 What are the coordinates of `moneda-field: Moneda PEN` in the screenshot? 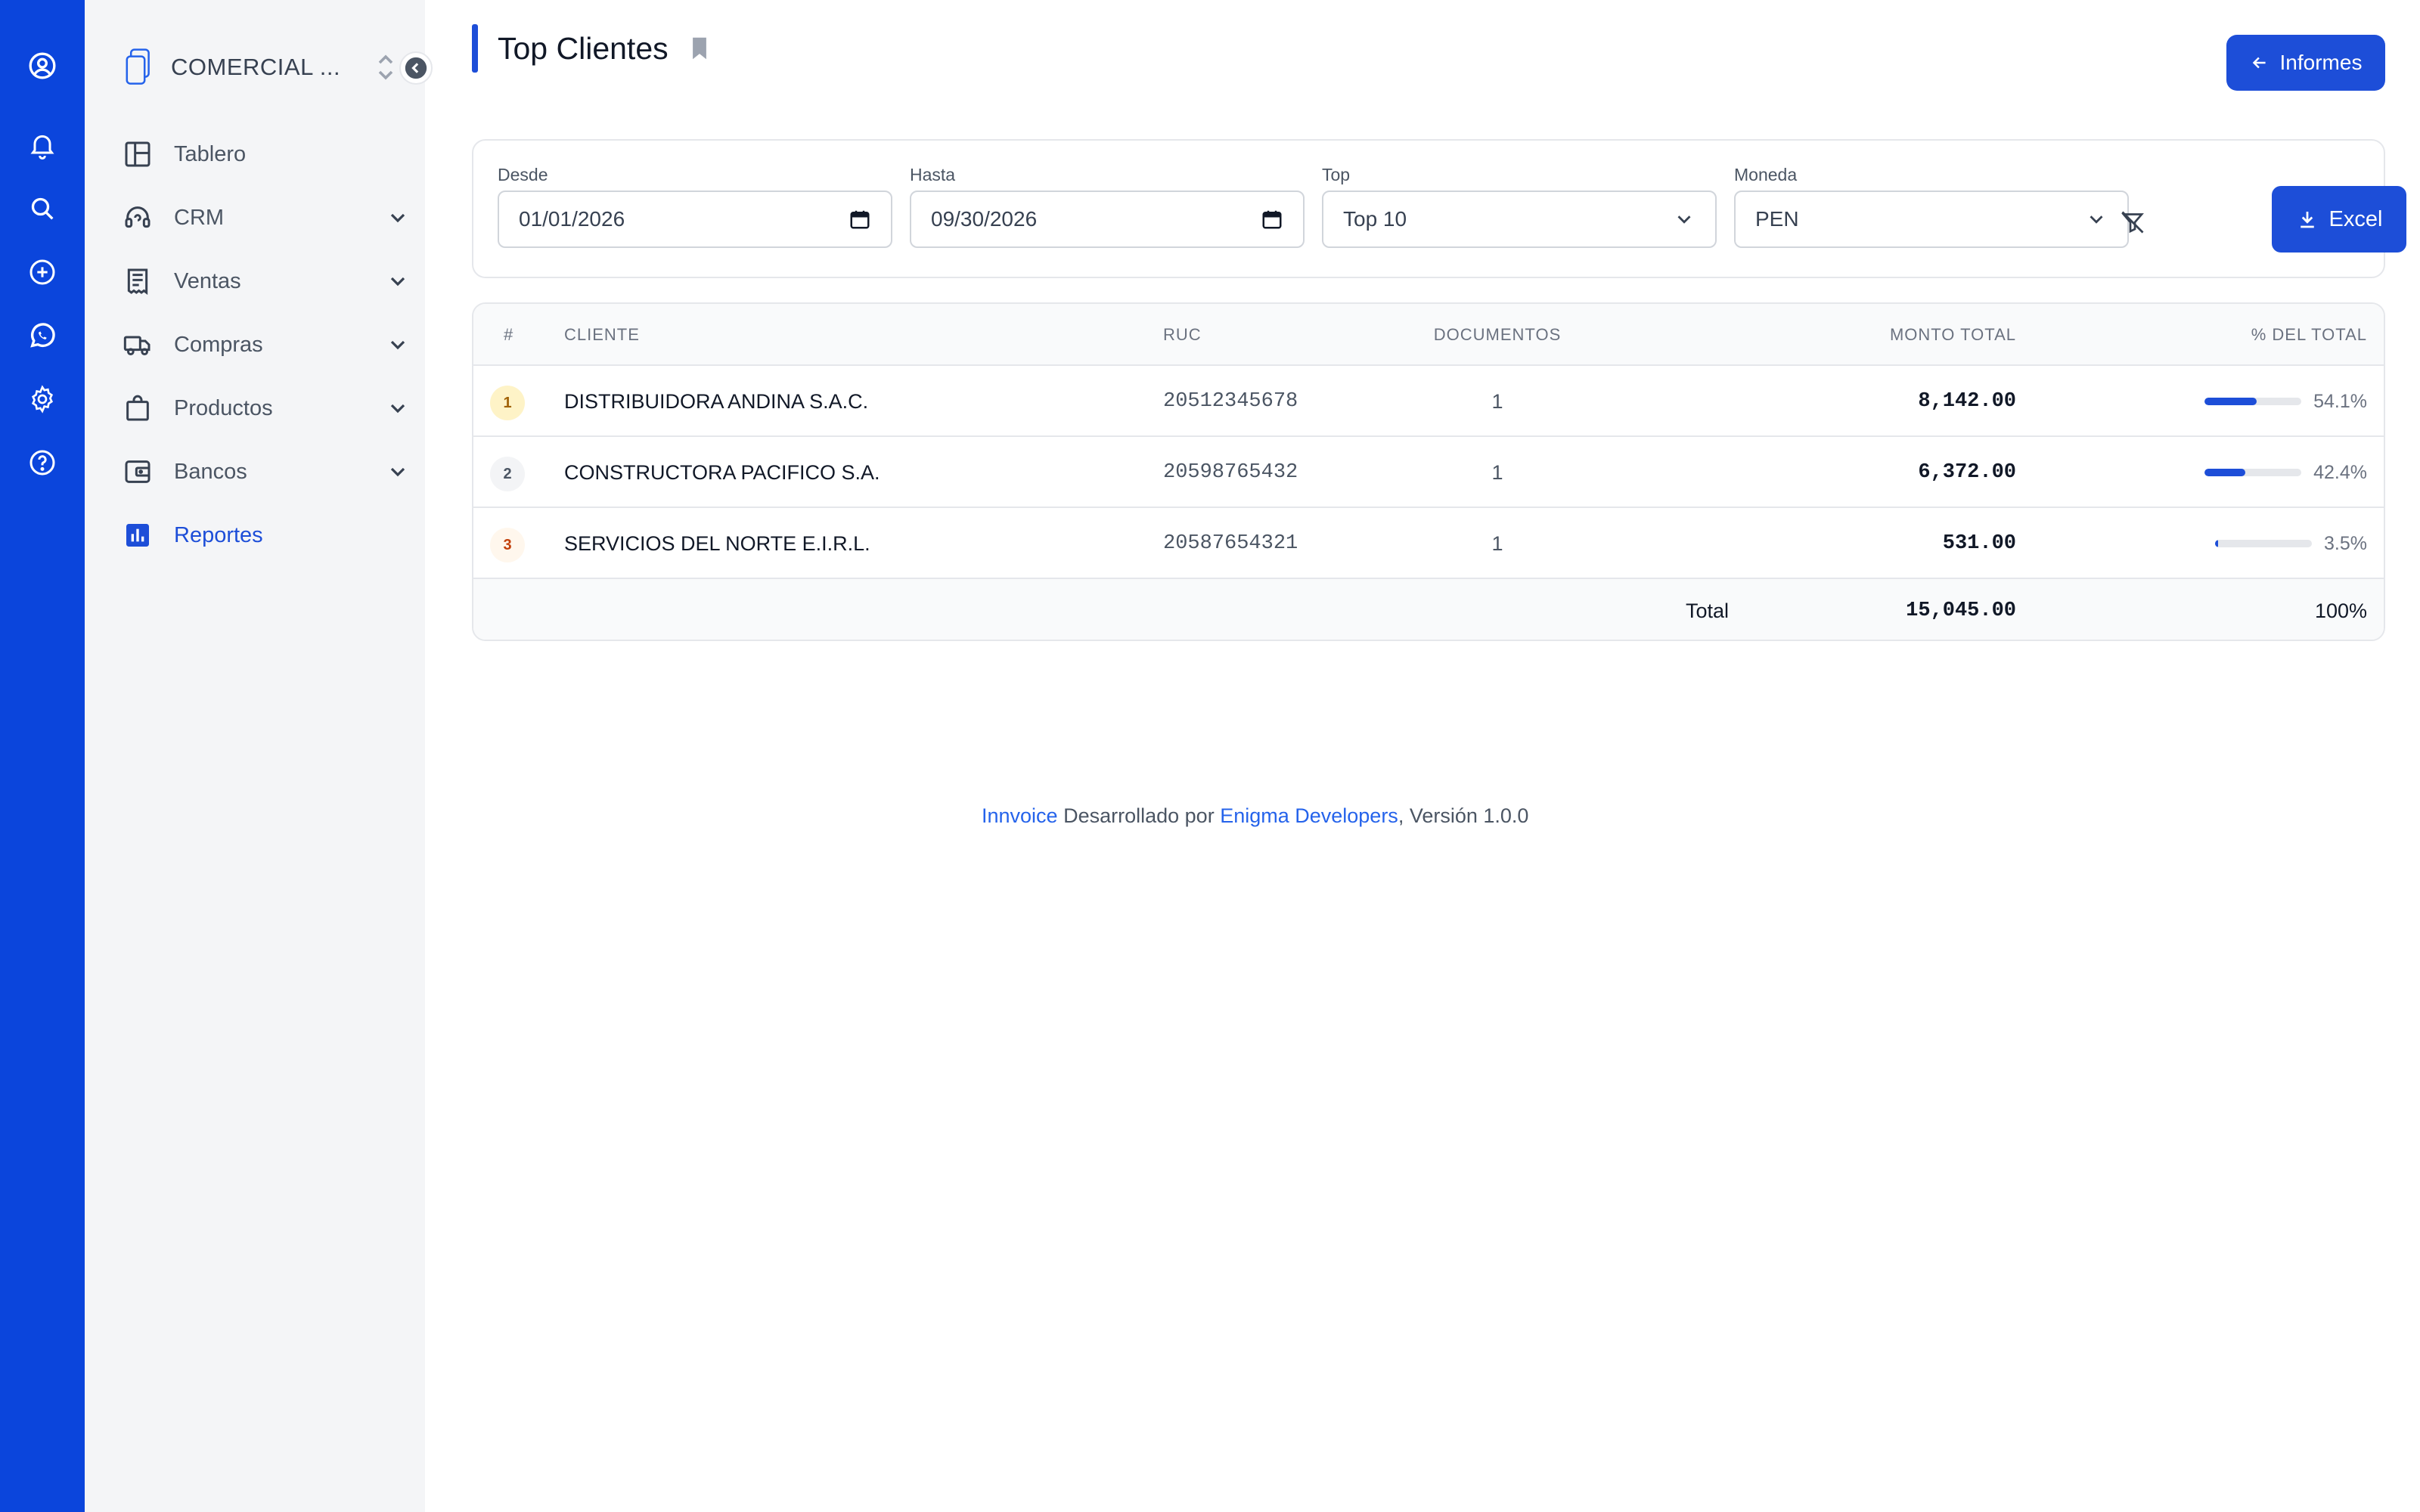 It's located at (1931, 206).